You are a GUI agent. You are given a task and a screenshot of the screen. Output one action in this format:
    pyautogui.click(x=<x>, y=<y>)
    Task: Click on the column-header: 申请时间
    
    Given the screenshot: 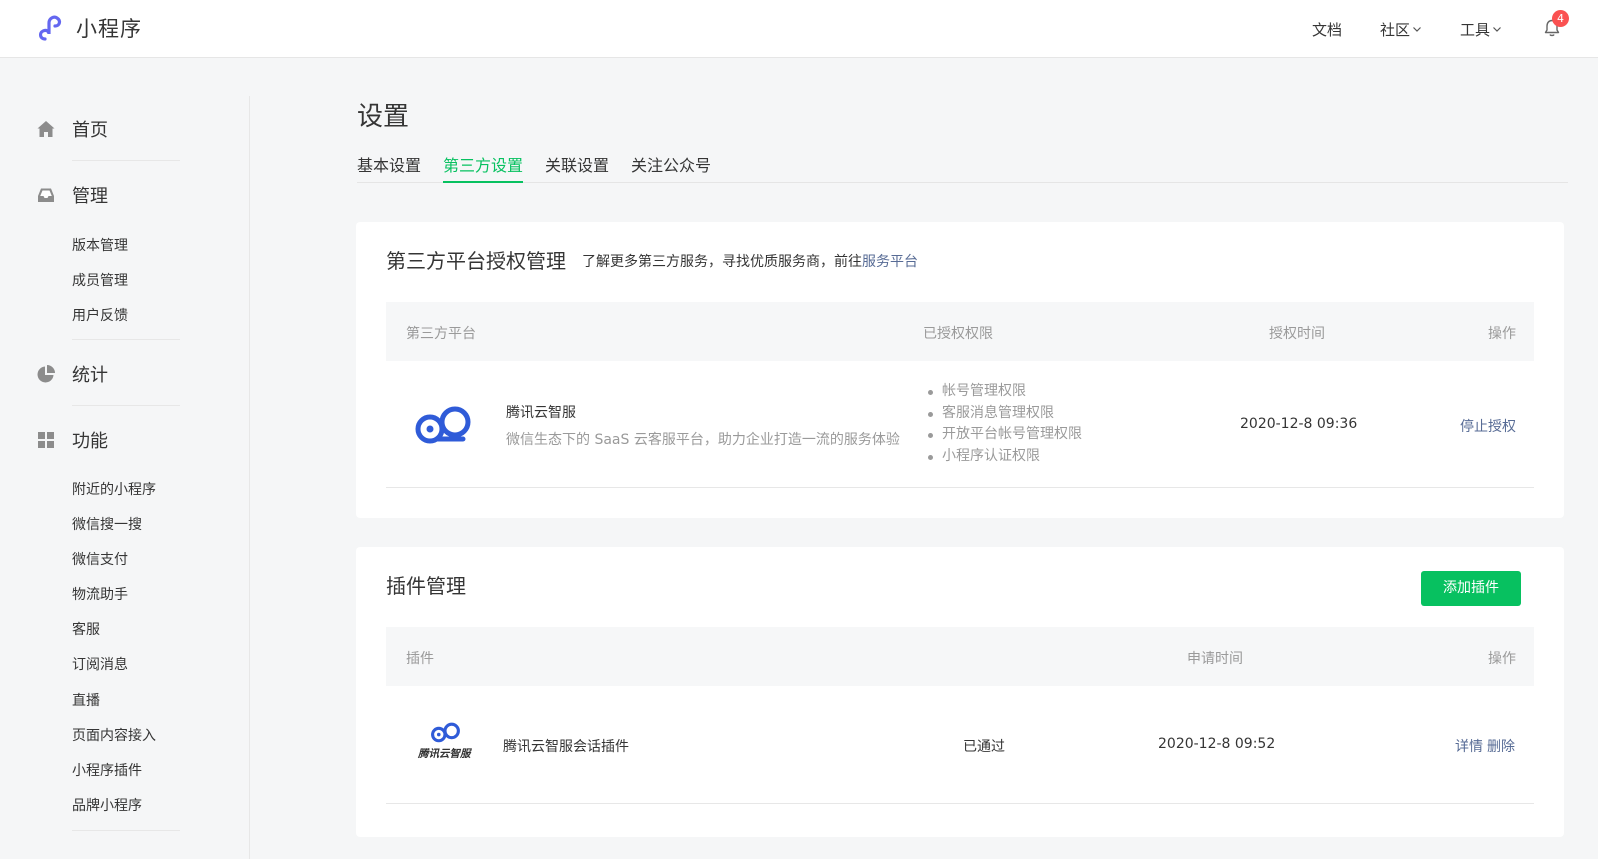 What is the action you would take?
    pyautogui.click(x=1215, y=659)
    